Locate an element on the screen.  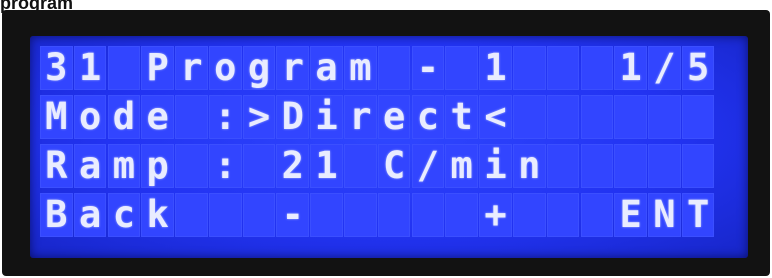
lcd-char-cell: C is located at coordinates (394, 166).